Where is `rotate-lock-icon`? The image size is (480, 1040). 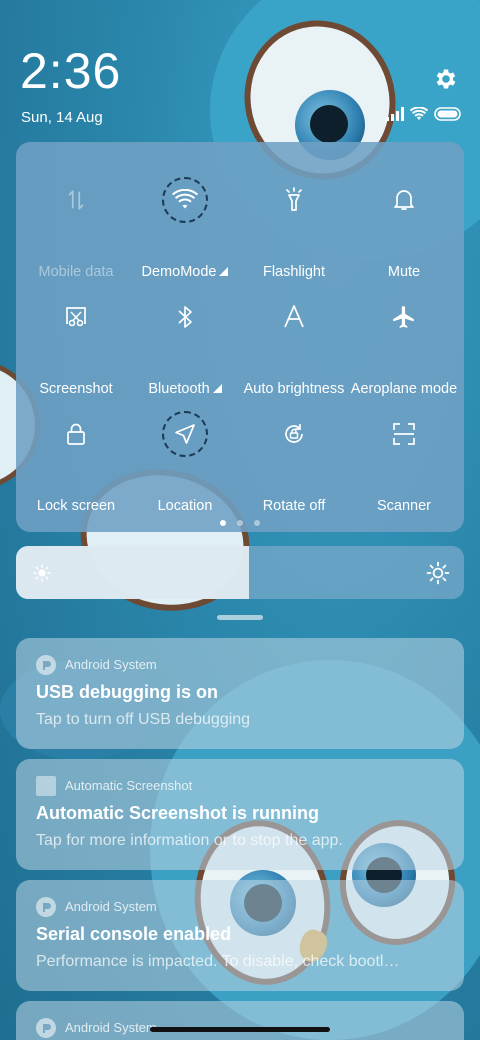
rotate-lock-icon is located at coordinates (294, 434).